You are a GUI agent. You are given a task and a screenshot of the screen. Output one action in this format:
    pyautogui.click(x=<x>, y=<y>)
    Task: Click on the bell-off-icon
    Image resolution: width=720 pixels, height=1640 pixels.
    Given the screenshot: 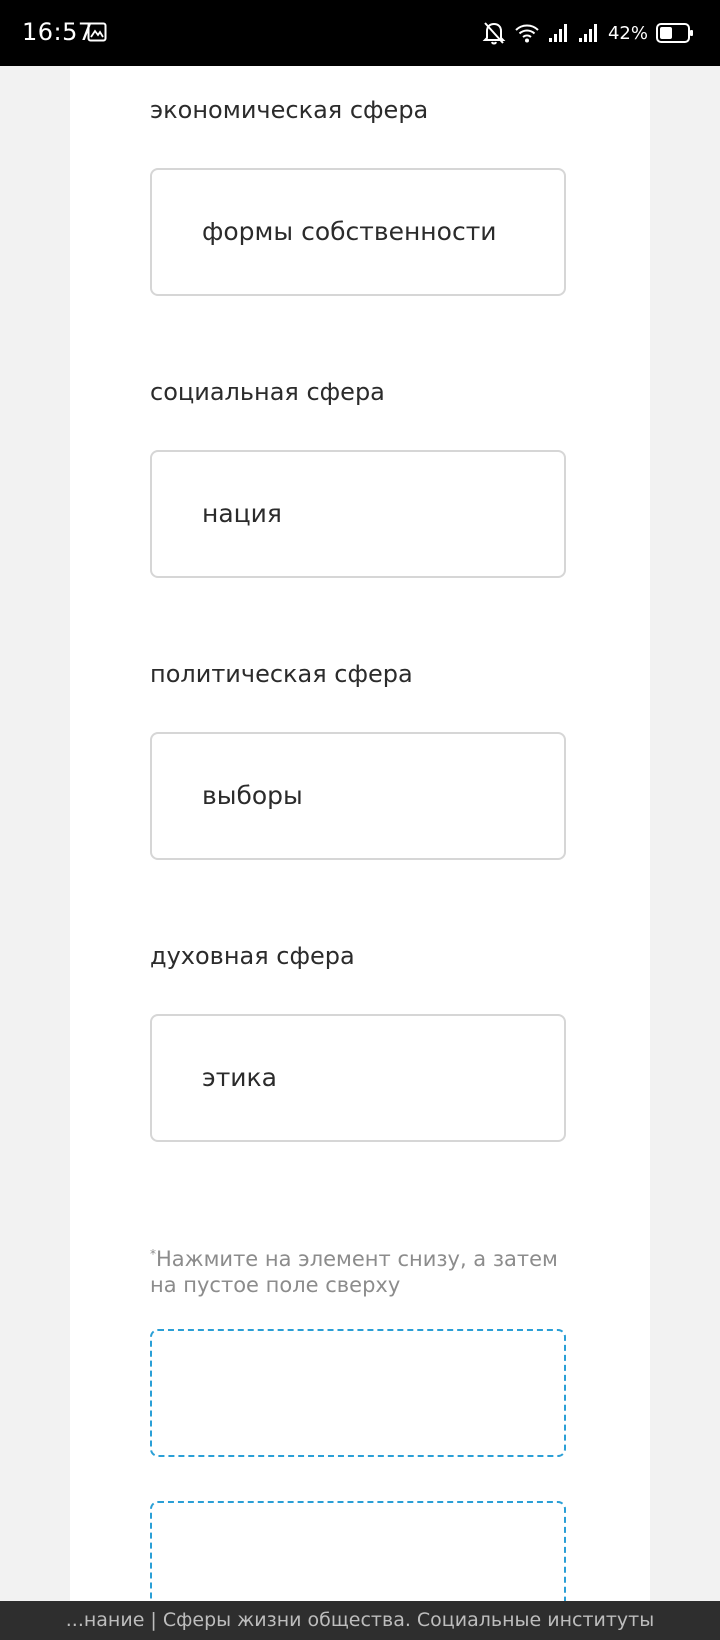 What is the action you would take?
    pyautogui.click(x=494, y=33)
    